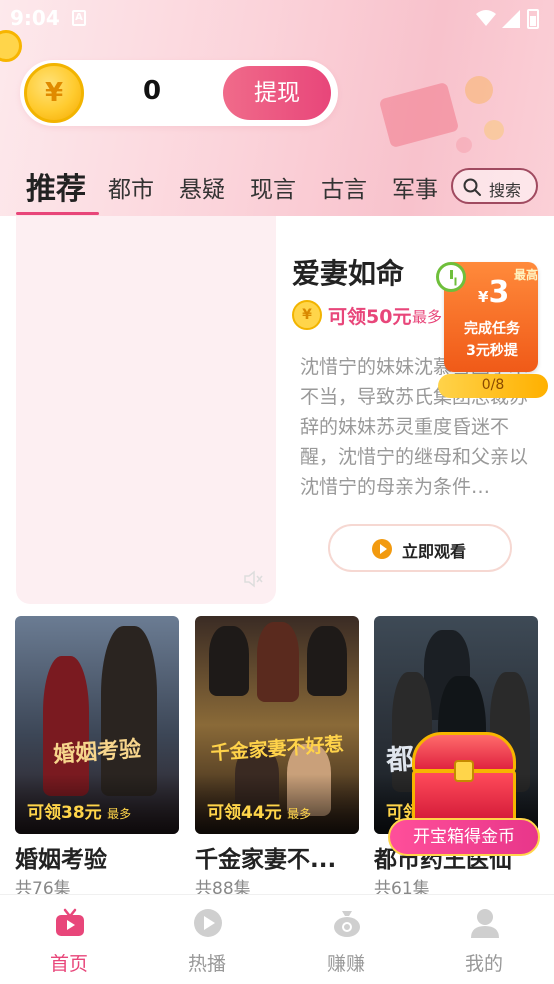 This screenshot has height=984, width=554. I want to click on tab-modern-romance: 现言, so click(273, 187).